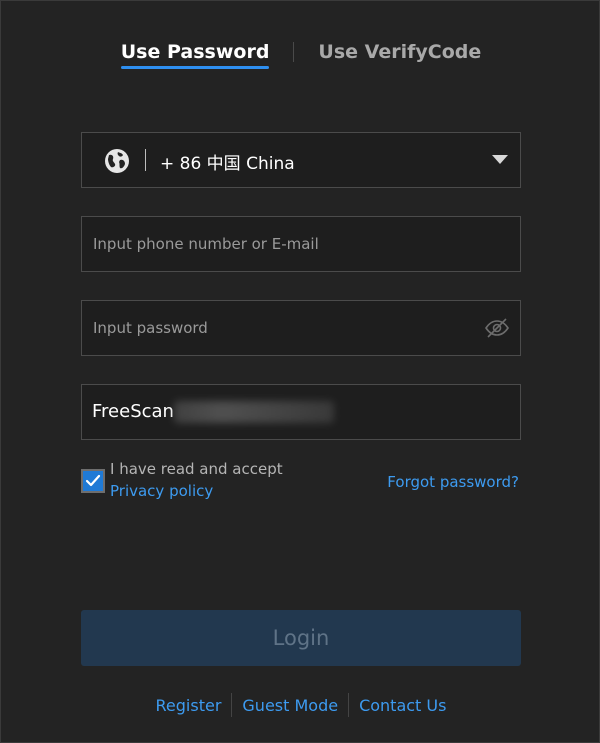 The width and height of the screenshot is (600, 743). I want to click on tab-use-password: Use Password, so click(194, 55).